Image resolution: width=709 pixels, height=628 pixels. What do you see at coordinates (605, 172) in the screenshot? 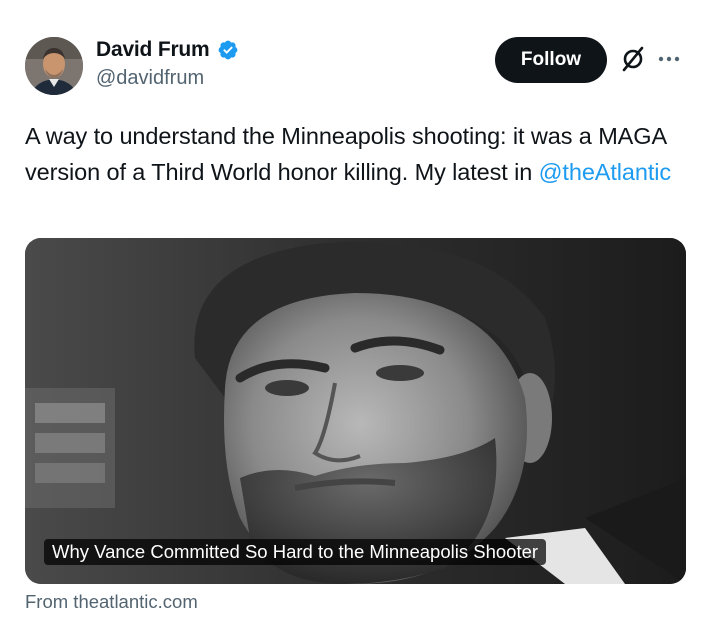
I see `mention-link: @theAtlantic` at bounding box center [605, 172].